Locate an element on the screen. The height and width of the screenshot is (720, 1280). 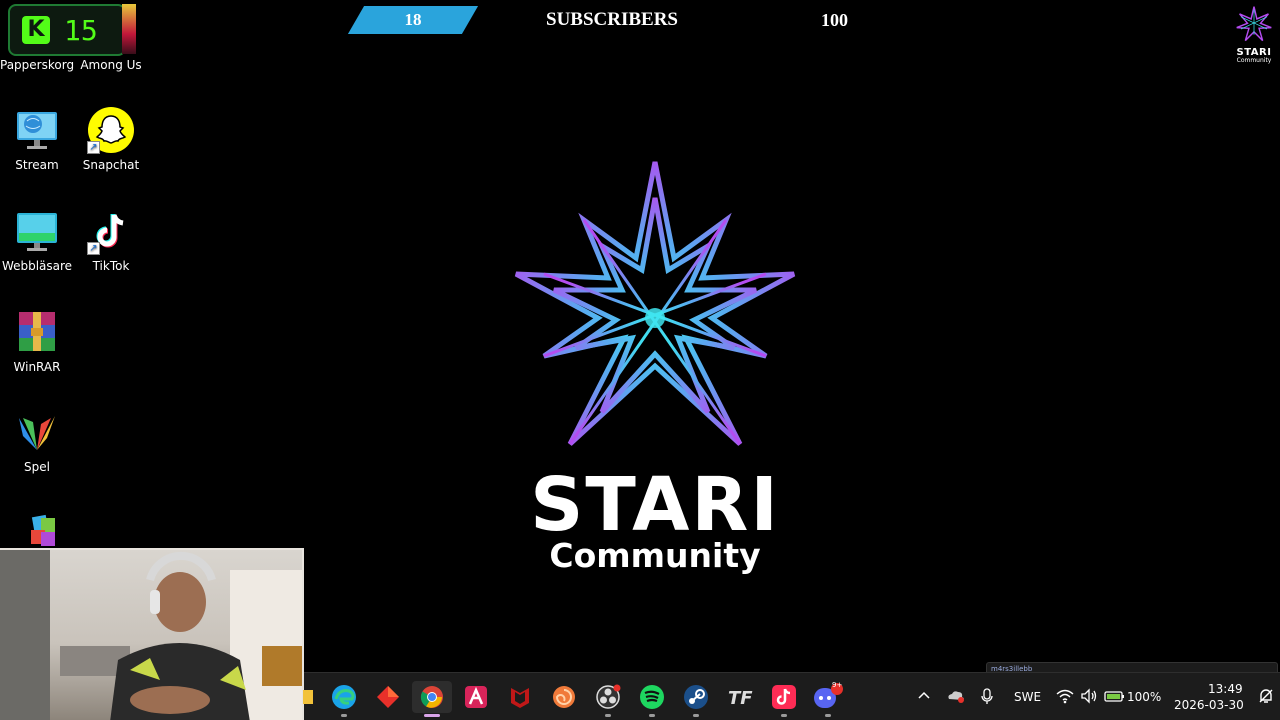
taskbar-app-spotify is located at coordinates (652, 699).